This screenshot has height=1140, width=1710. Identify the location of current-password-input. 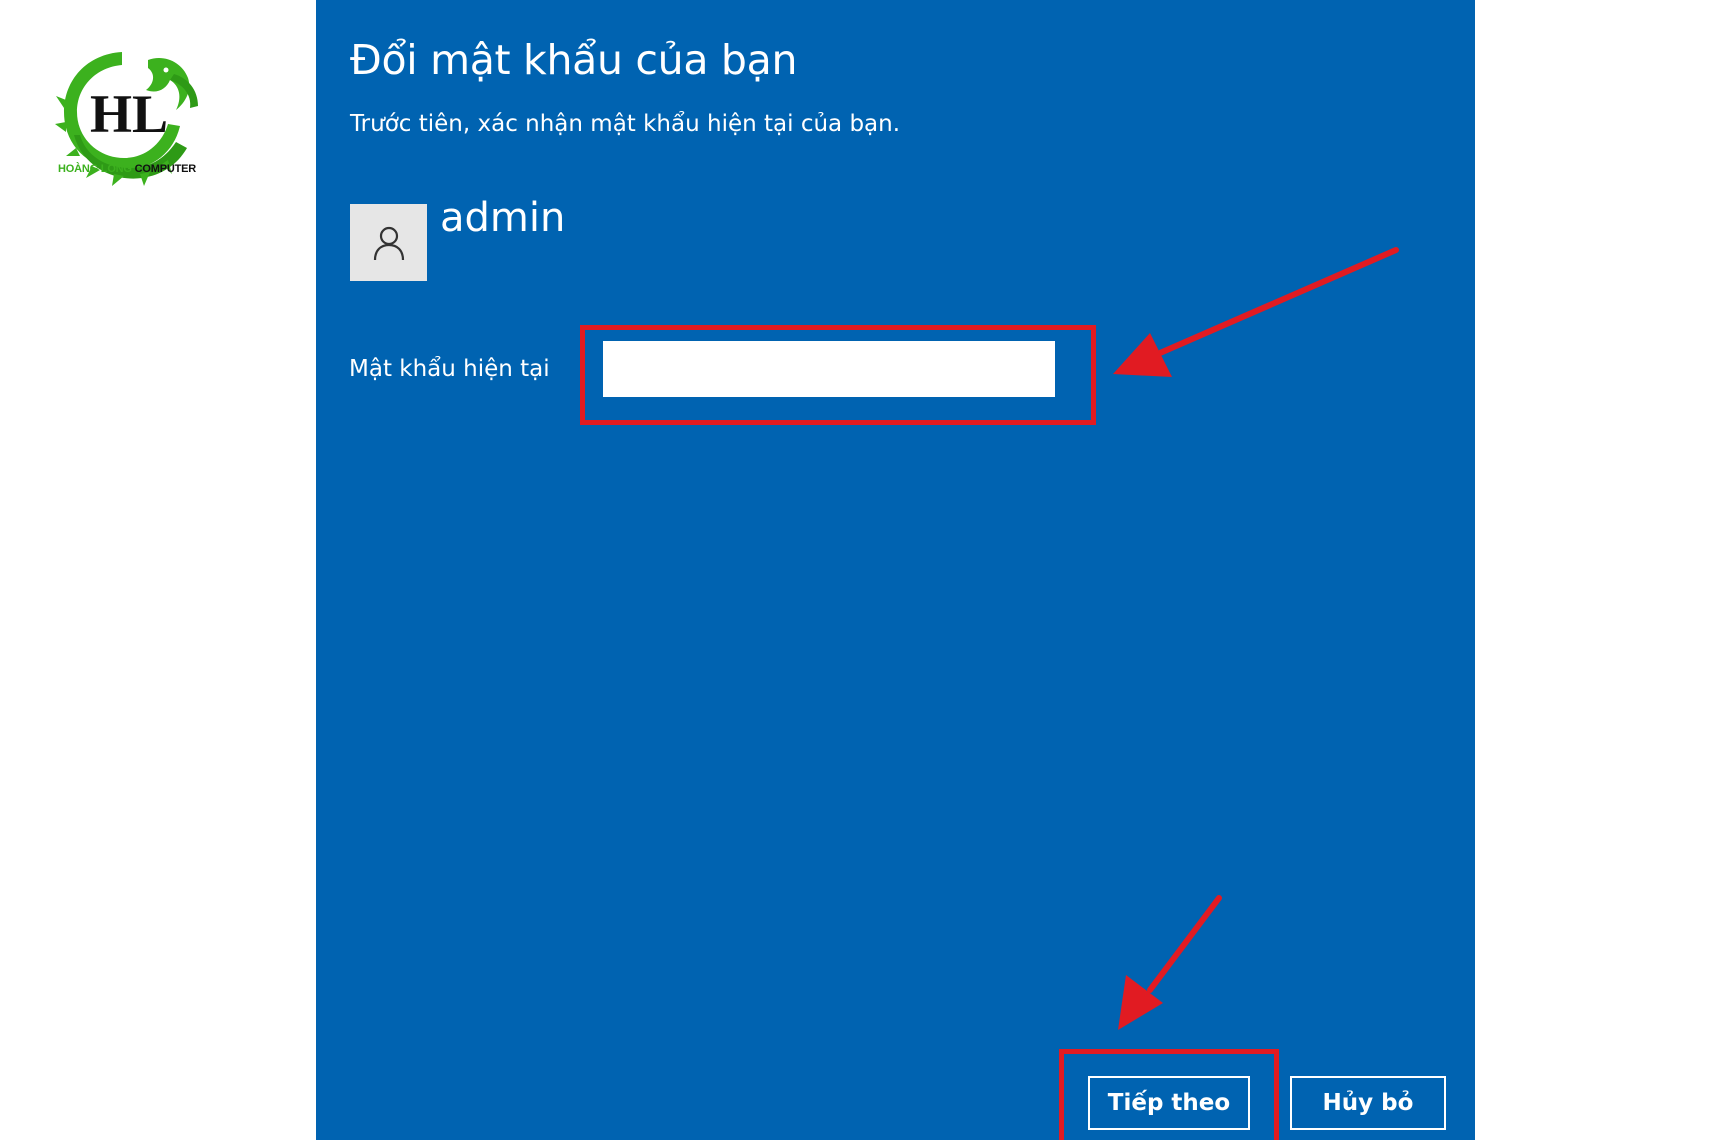
(829, 369).